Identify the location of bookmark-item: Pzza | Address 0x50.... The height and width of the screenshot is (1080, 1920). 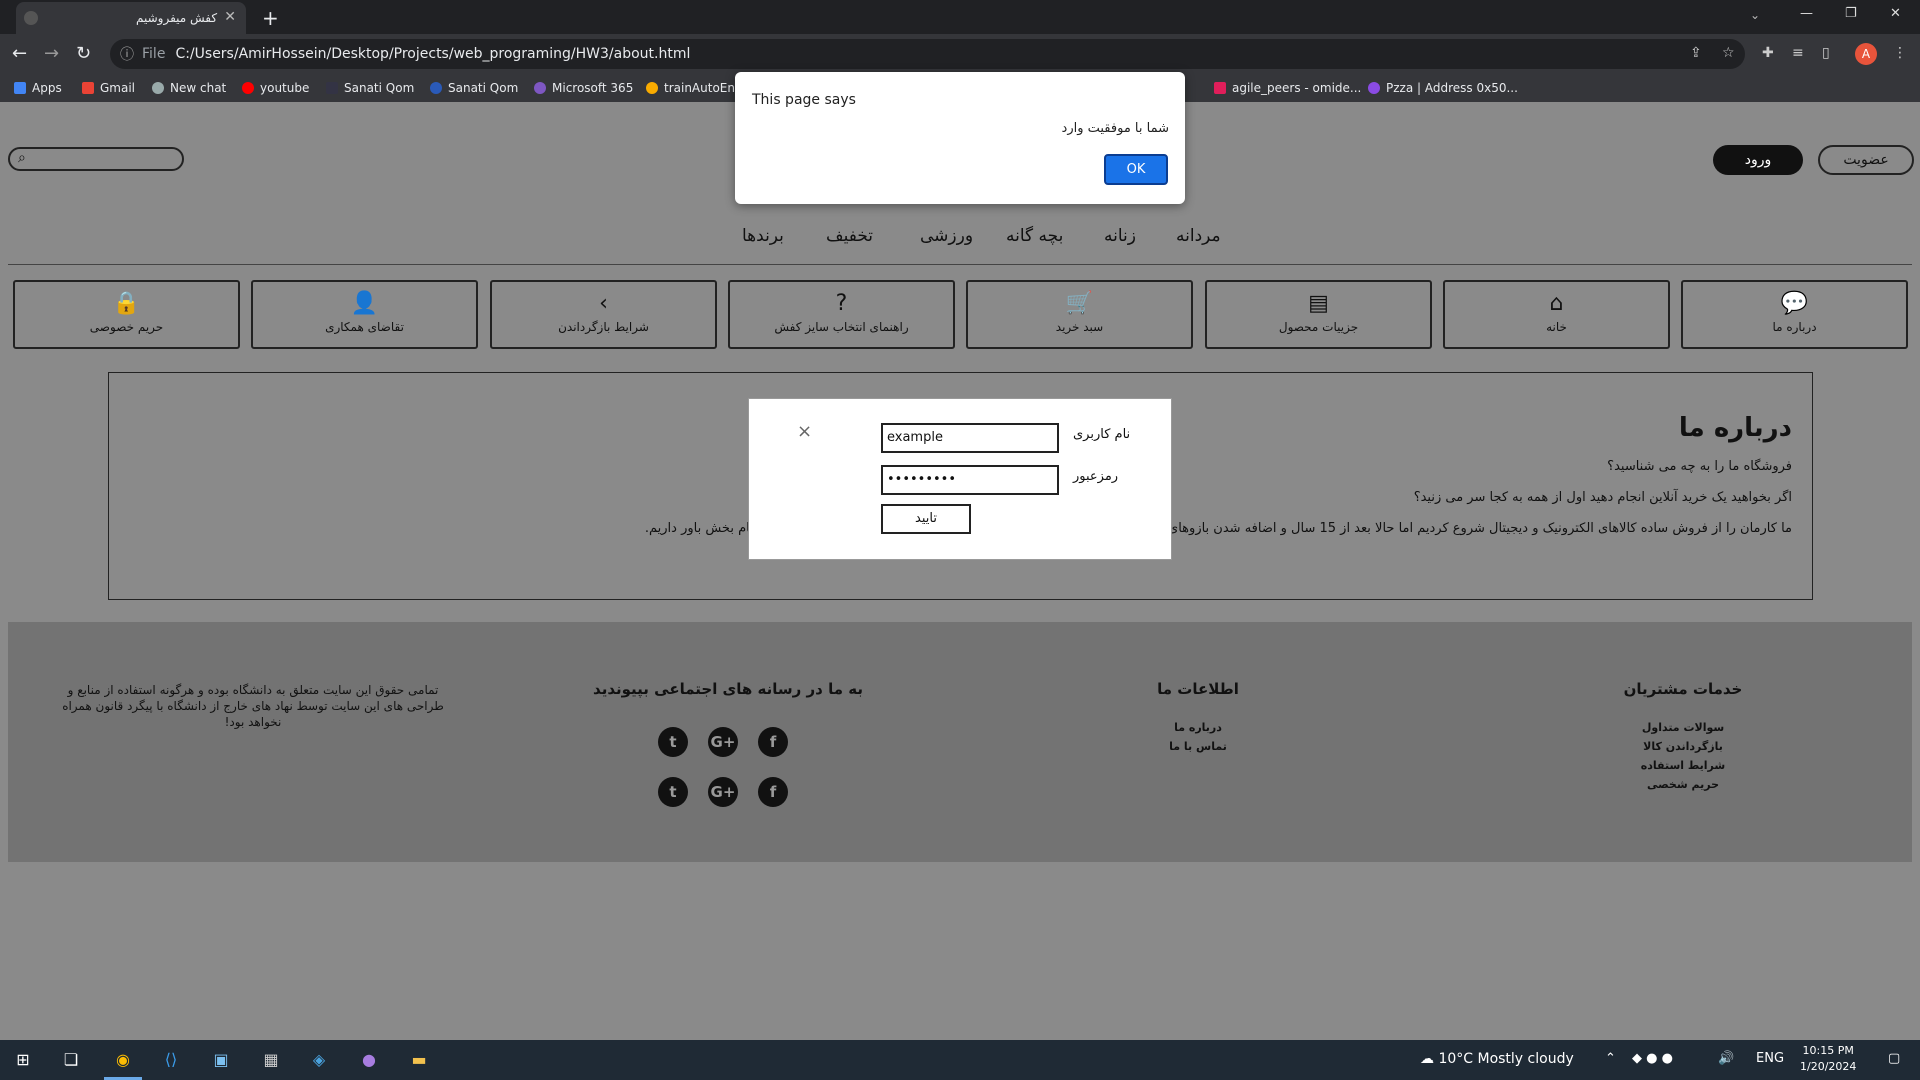
(1443, 88).